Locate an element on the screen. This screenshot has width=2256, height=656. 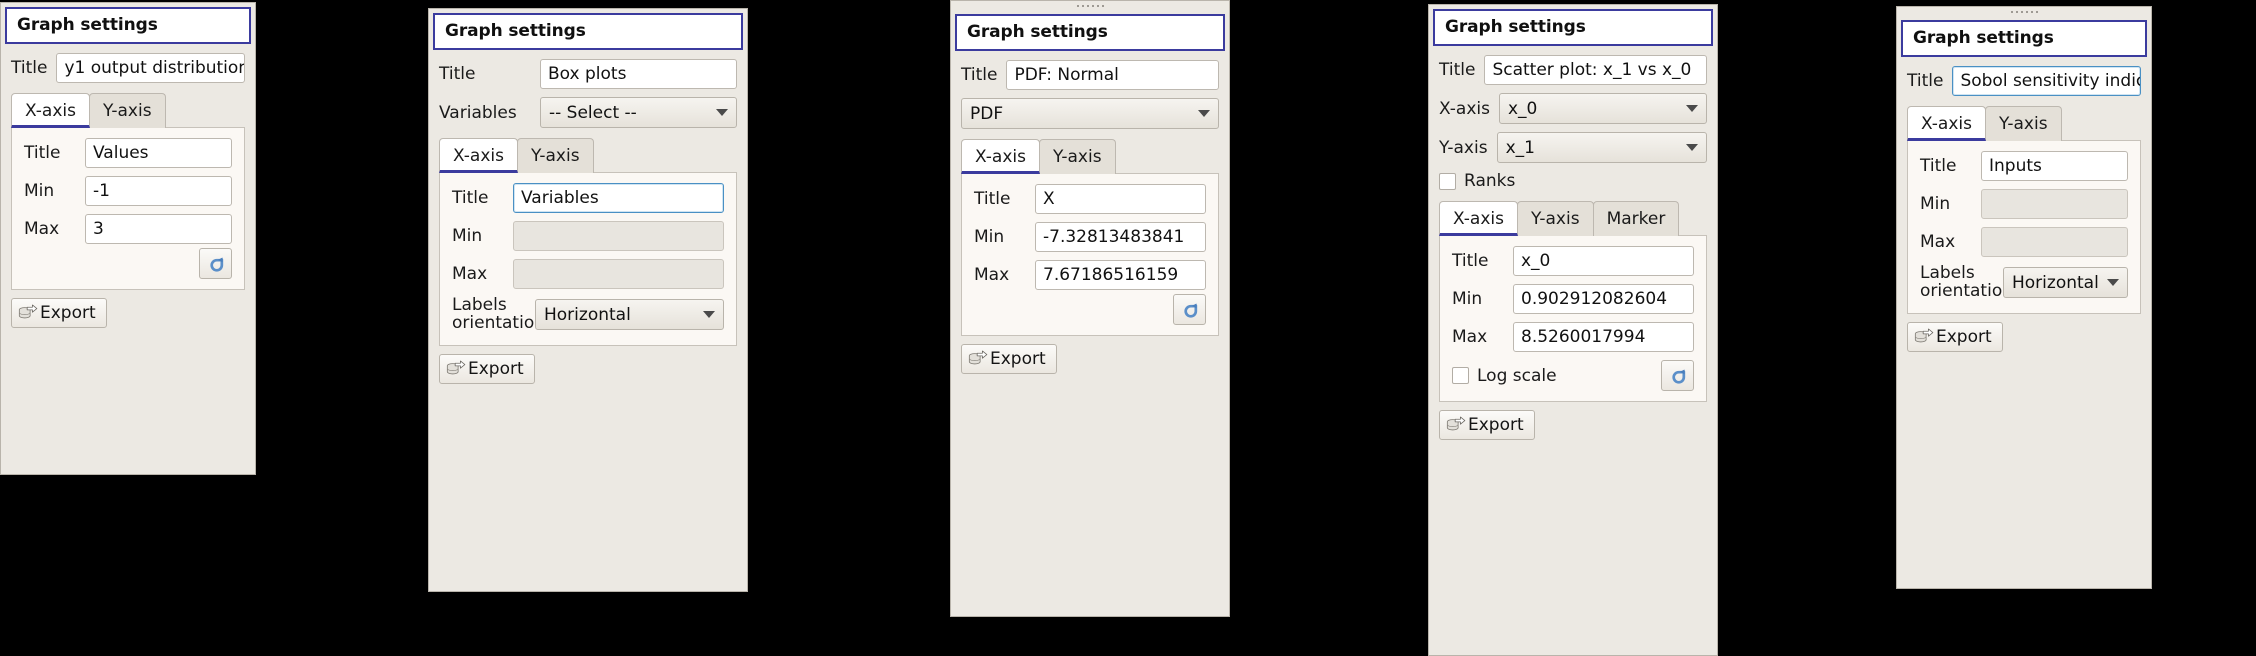
y-axis-variable-value: x_1 is located at coordinates (1520, 147).